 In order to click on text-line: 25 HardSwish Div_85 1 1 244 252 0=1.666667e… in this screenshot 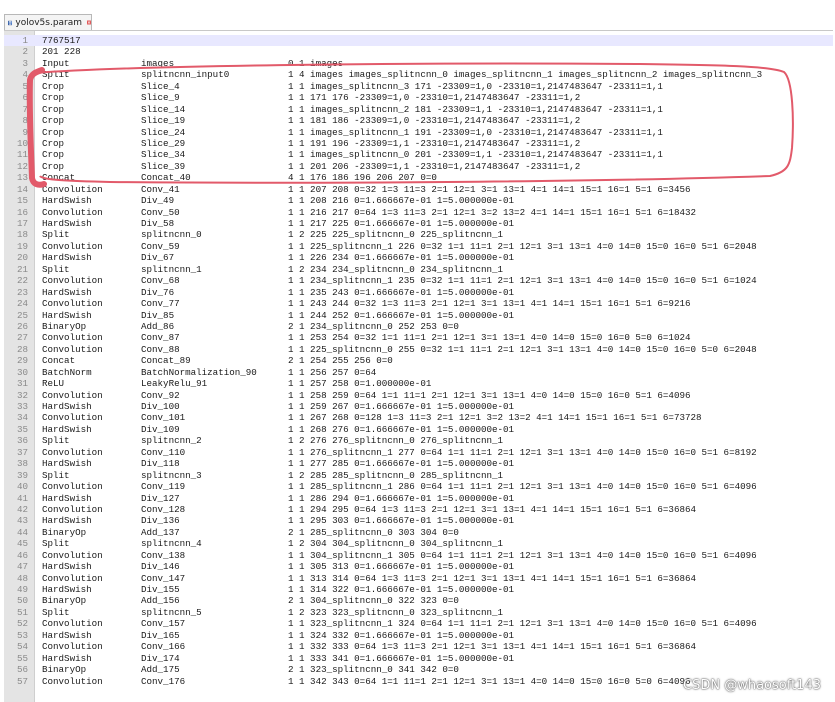, I will do `click(418, 315)`.